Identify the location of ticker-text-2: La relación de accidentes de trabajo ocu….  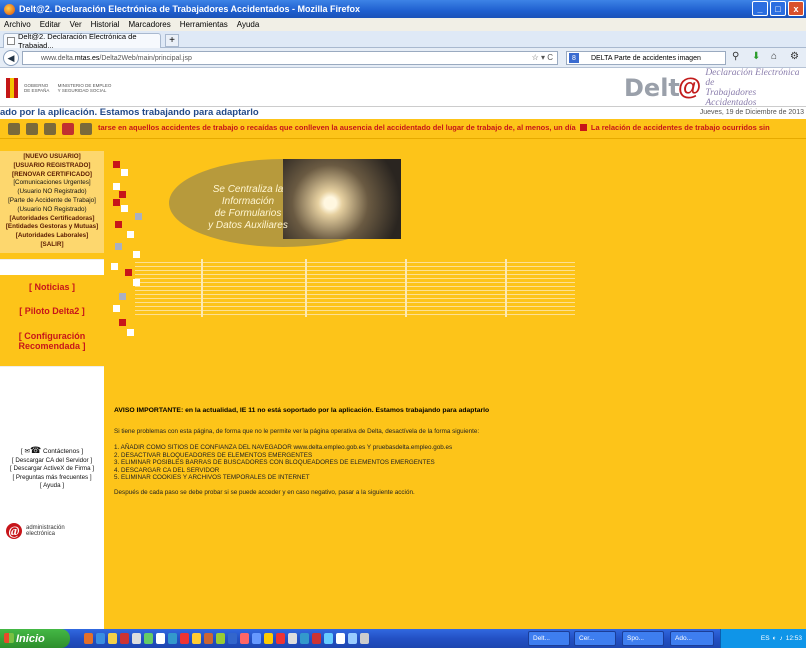
(680, 127).